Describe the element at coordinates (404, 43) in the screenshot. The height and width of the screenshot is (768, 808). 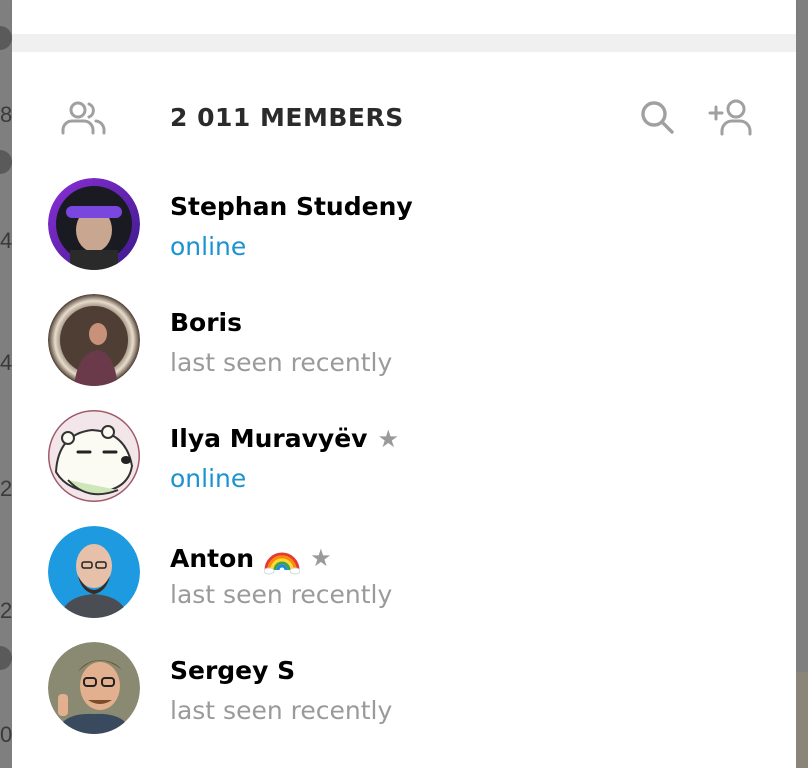
I see `section-divider` at that location.